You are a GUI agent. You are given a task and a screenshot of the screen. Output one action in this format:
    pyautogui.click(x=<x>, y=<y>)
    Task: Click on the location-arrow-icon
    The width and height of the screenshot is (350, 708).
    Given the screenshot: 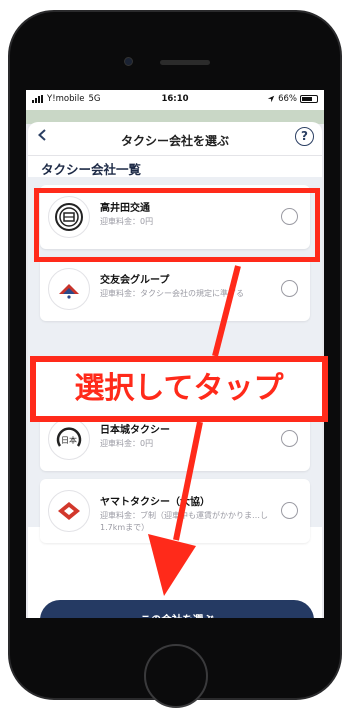 What is the action you would take?
    pyautogui.click(x=271, y=99)
    